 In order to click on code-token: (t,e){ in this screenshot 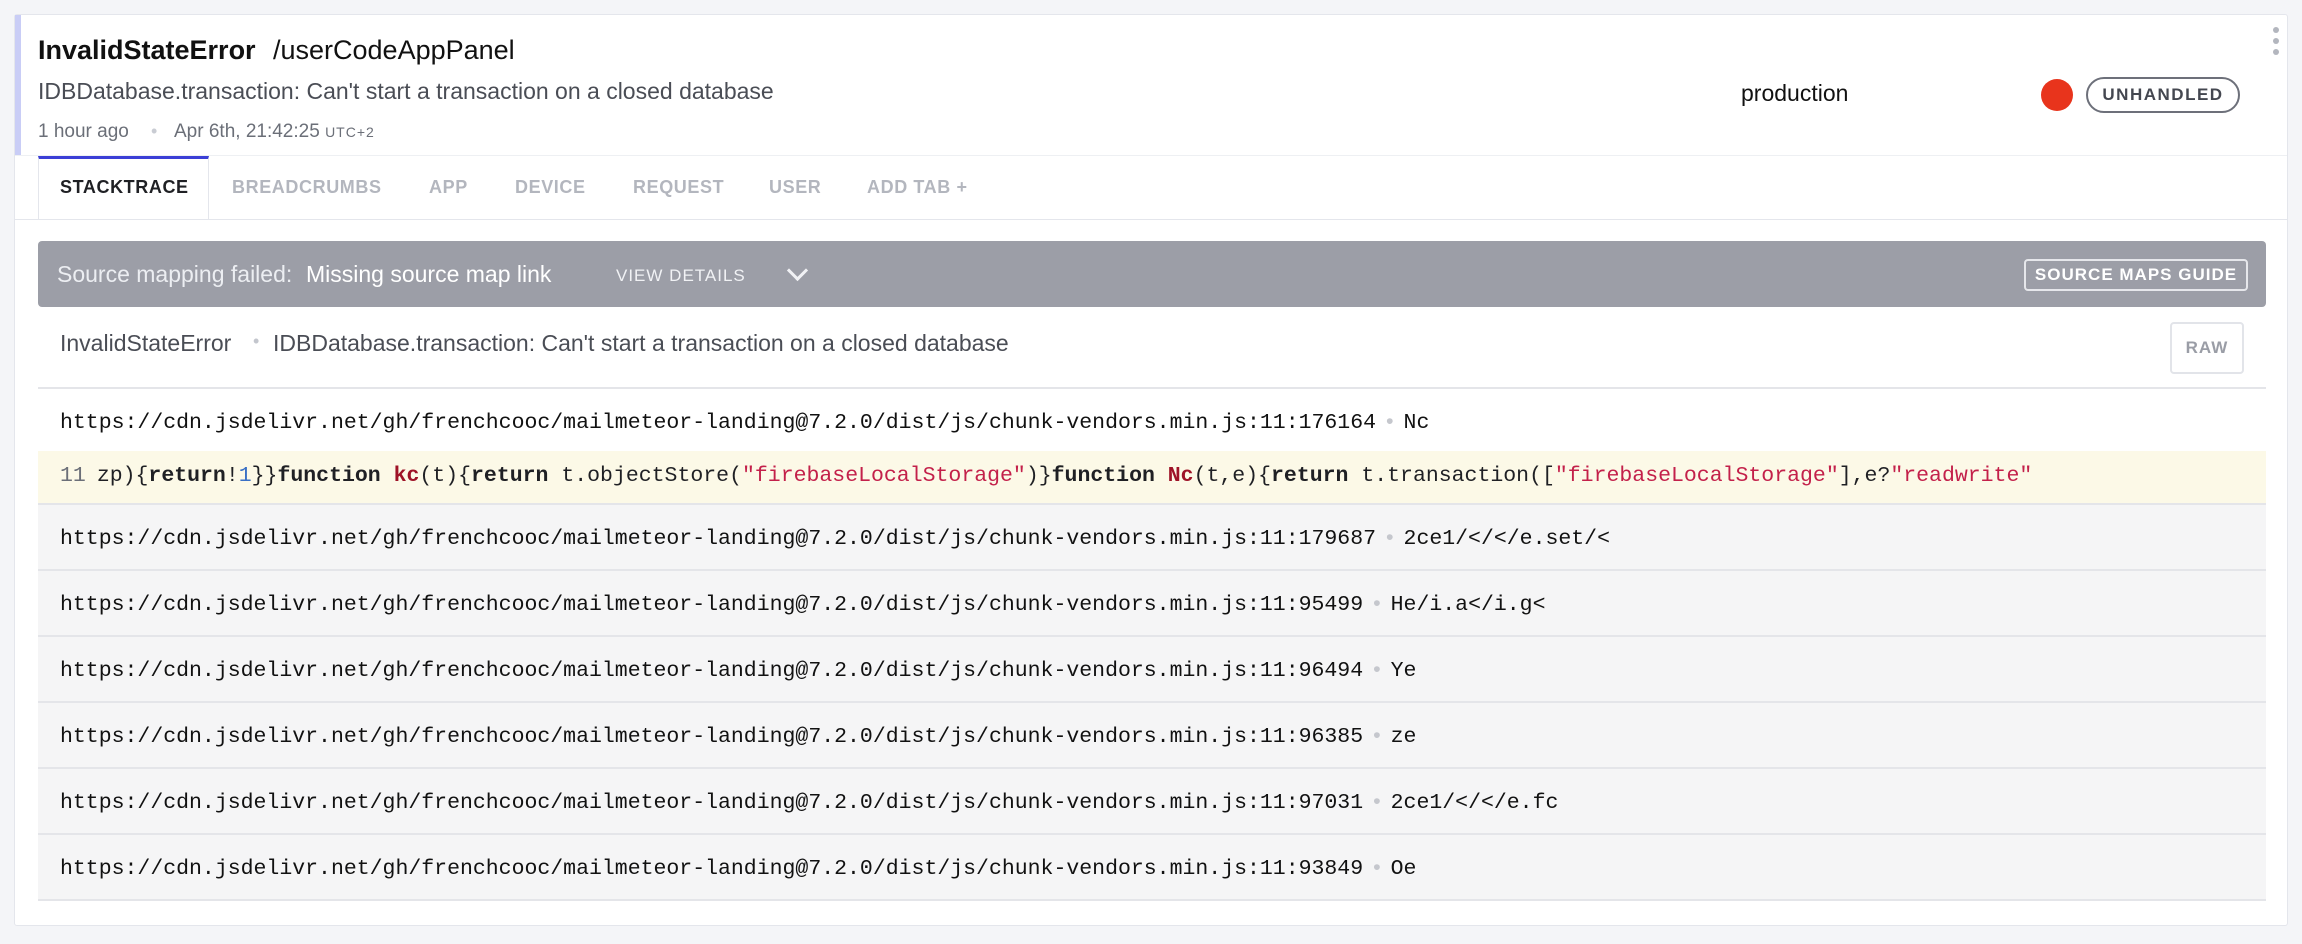, I will do `click(1232, 476)`.